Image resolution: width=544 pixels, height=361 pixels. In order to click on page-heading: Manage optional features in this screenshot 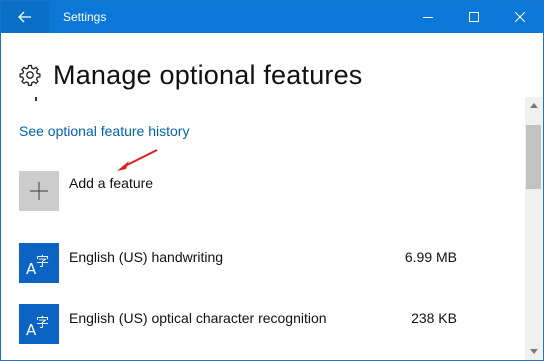, I will do `click(191, 75)`.